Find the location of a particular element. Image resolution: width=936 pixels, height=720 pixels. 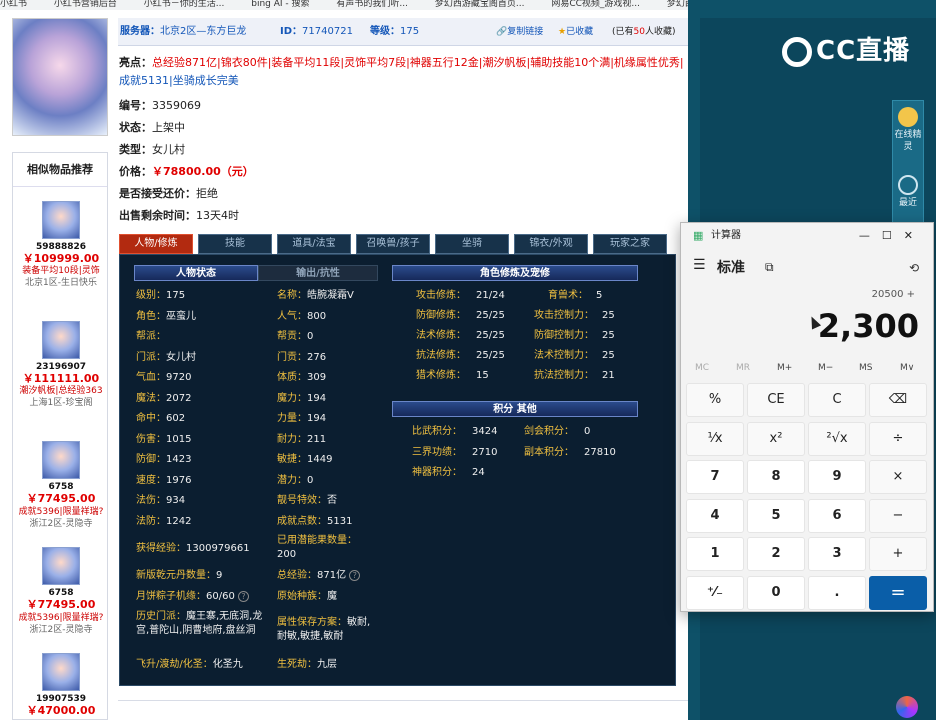

tab-items: 道具/法宝 is located at coordinates (314, 244).